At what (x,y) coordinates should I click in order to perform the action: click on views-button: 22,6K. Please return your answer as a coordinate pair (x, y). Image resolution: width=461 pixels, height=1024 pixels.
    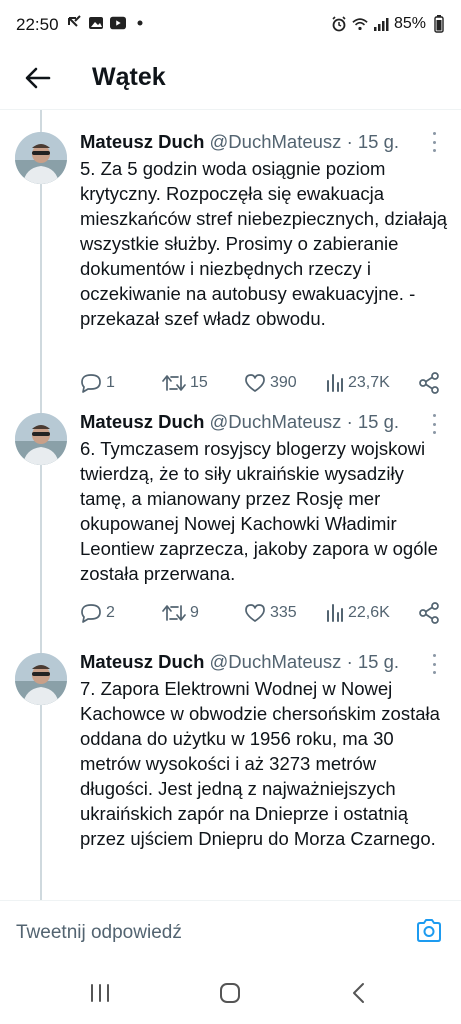
    Looking at the image, I should click on (372, 613).